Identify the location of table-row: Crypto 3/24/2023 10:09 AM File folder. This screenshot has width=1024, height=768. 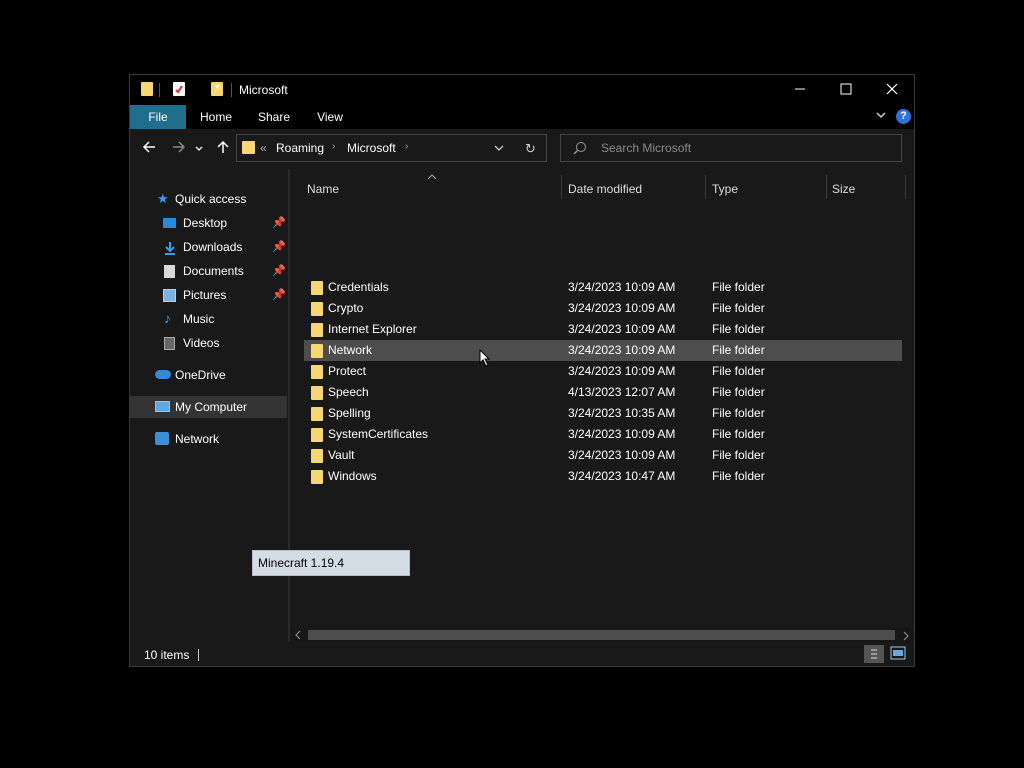
(603, 308).